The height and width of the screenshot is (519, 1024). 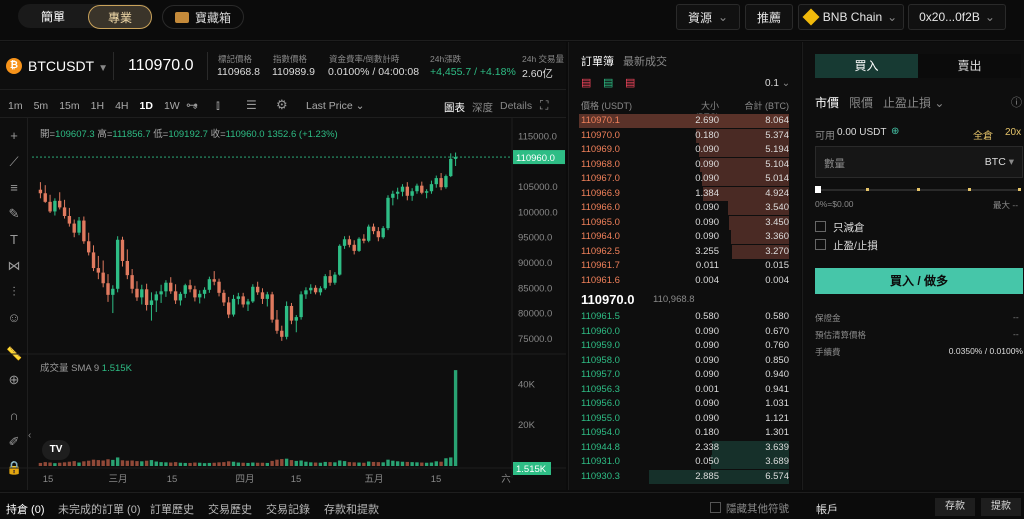 I want to click on ask-row: 110964.0 0.090 3.360, so click(x=685, y=237).